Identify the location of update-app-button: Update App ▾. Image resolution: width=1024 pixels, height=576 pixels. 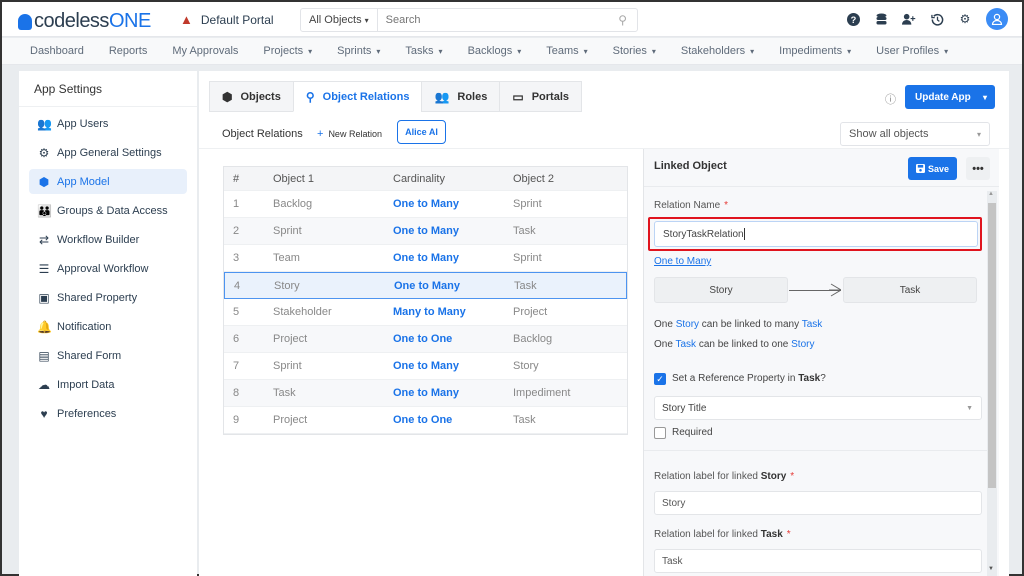
(950, 97).